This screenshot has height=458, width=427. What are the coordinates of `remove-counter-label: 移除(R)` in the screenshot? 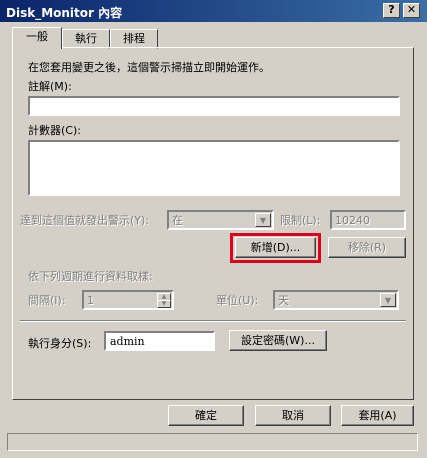 It's located at (367, 247).